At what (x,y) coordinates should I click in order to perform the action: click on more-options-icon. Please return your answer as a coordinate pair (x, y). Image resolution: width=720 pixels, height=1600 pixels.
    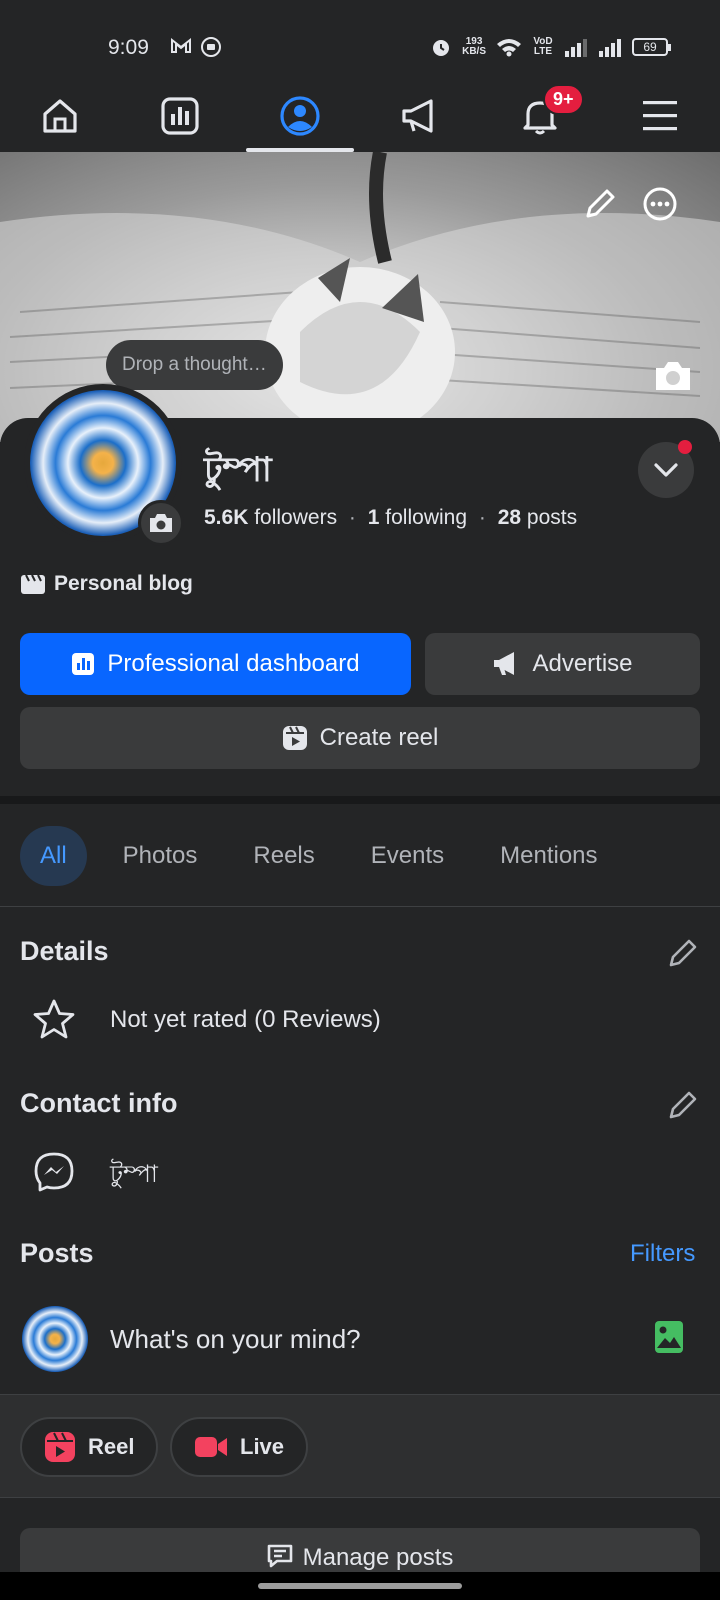
    Looking at the image, I should click on (660, 204).